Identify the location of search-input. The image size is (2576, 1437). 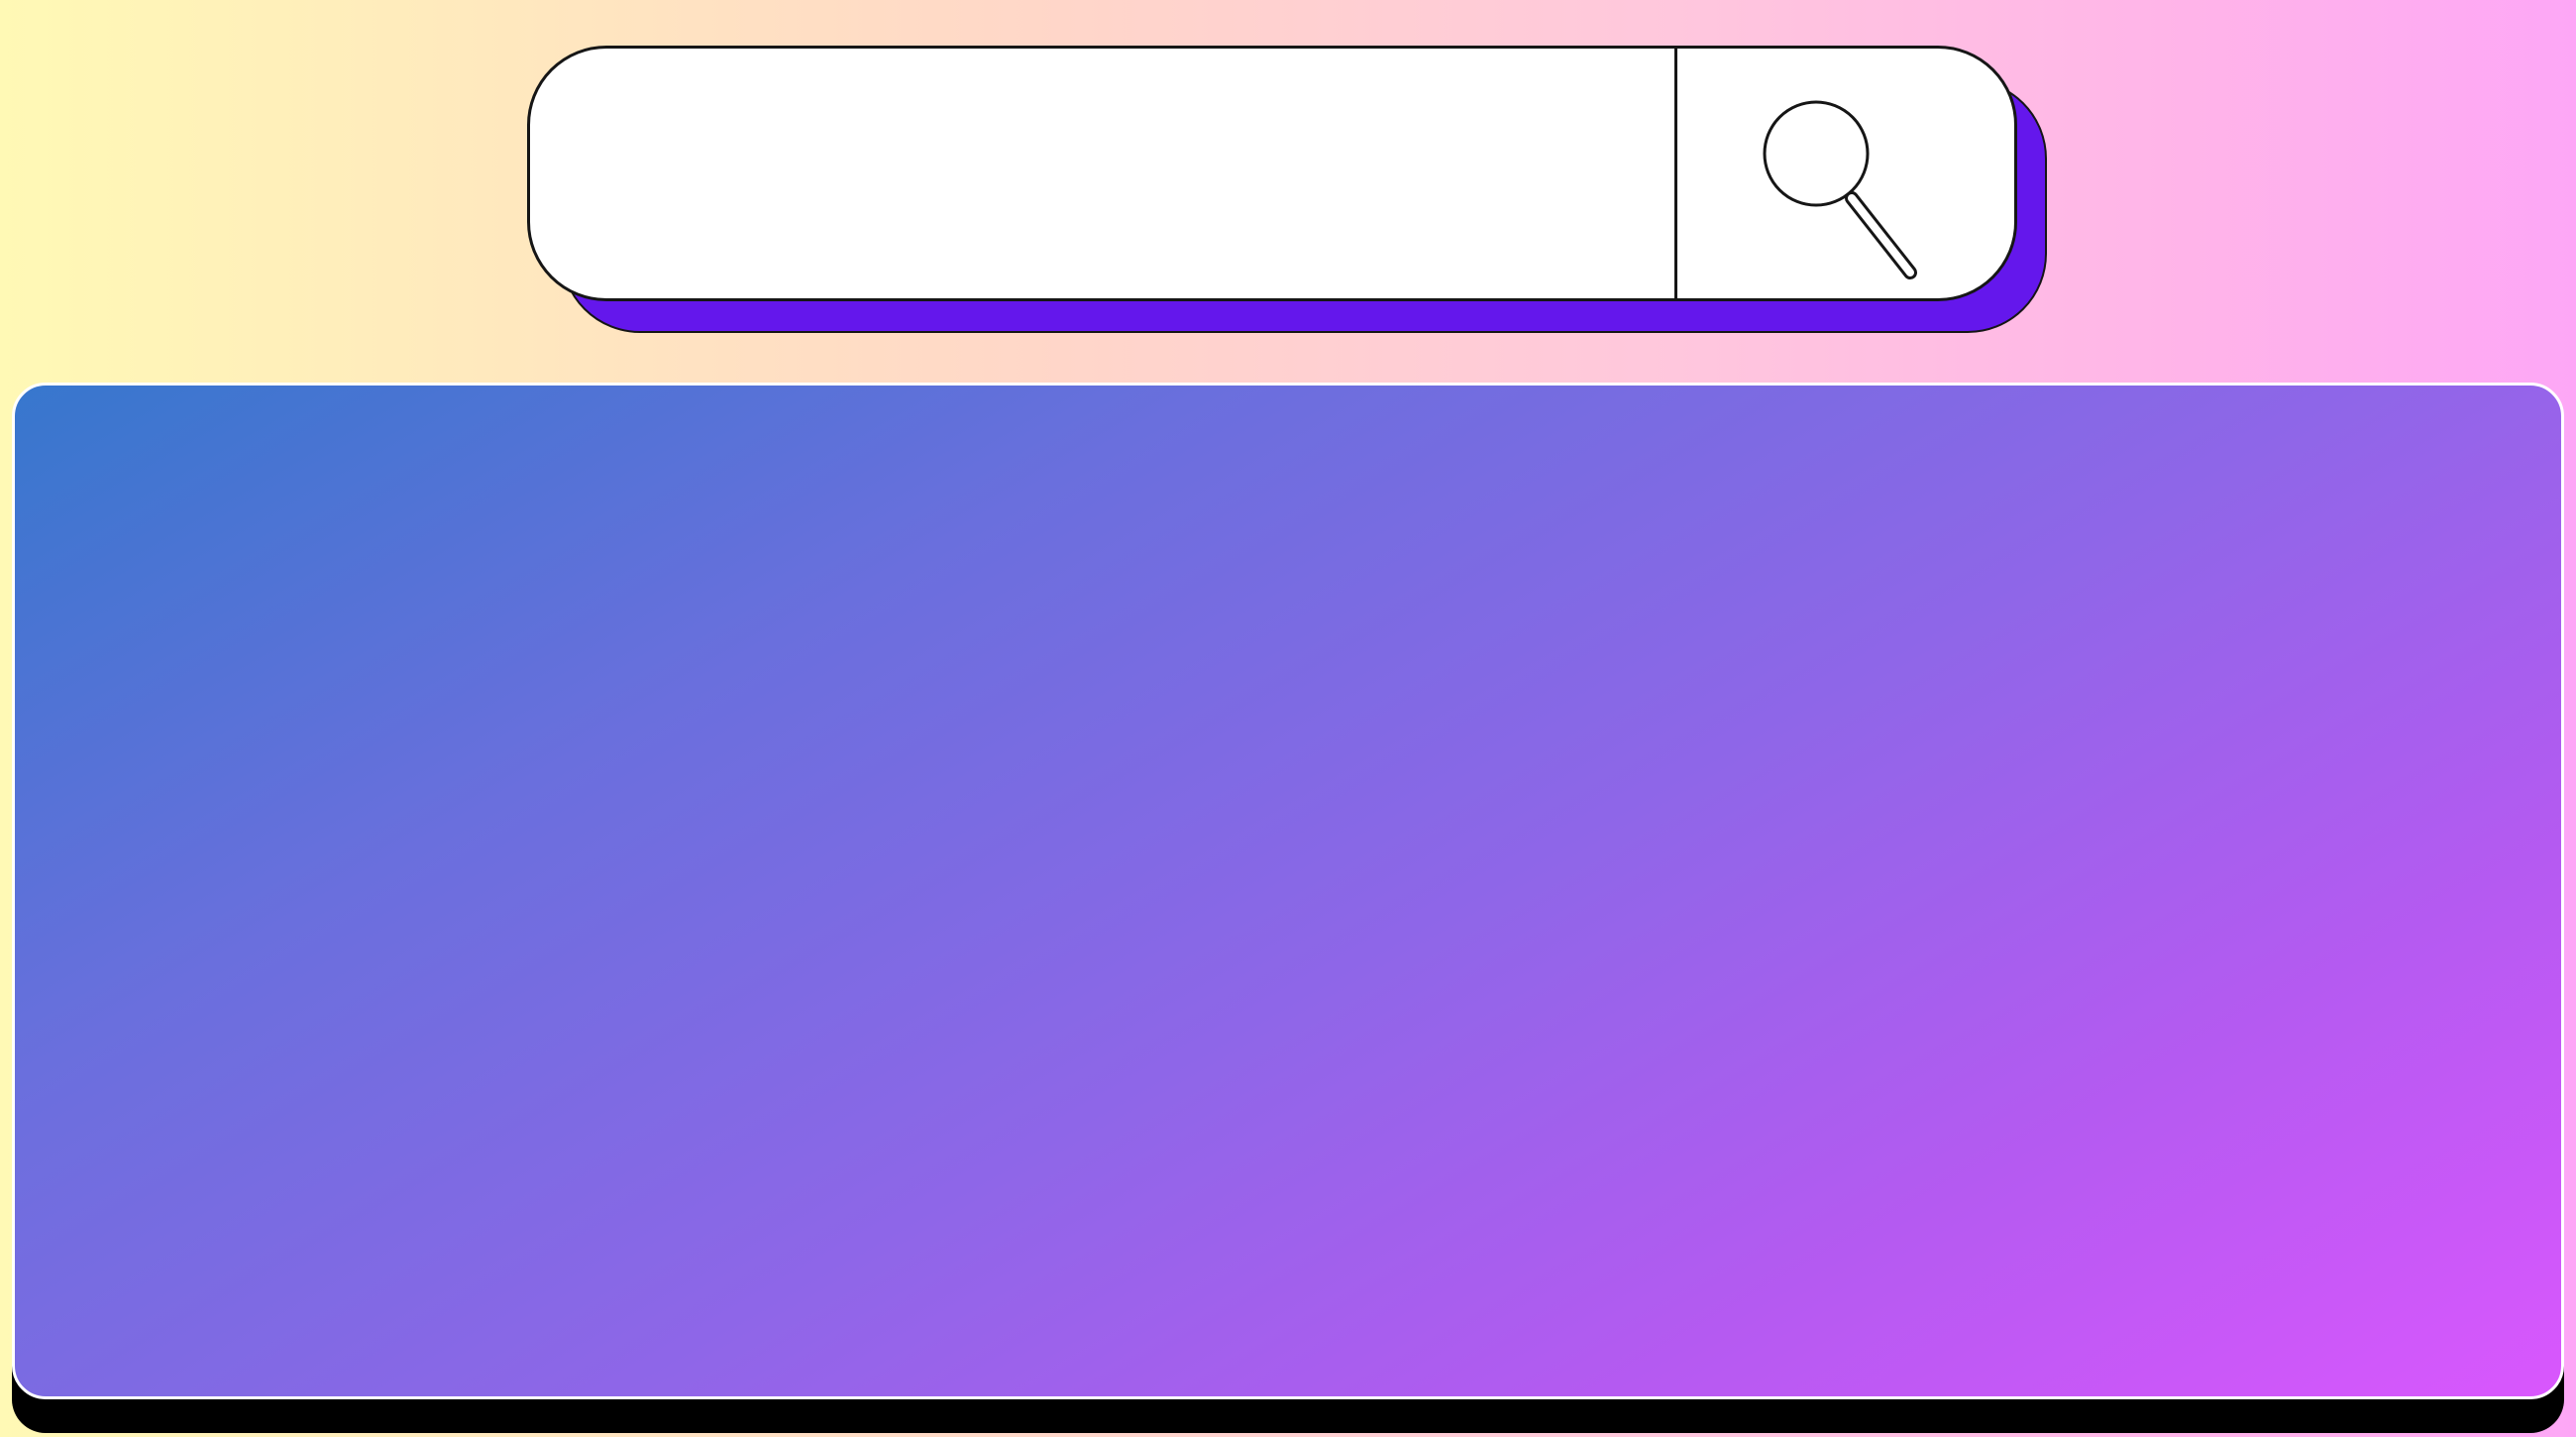
(1102, 173).